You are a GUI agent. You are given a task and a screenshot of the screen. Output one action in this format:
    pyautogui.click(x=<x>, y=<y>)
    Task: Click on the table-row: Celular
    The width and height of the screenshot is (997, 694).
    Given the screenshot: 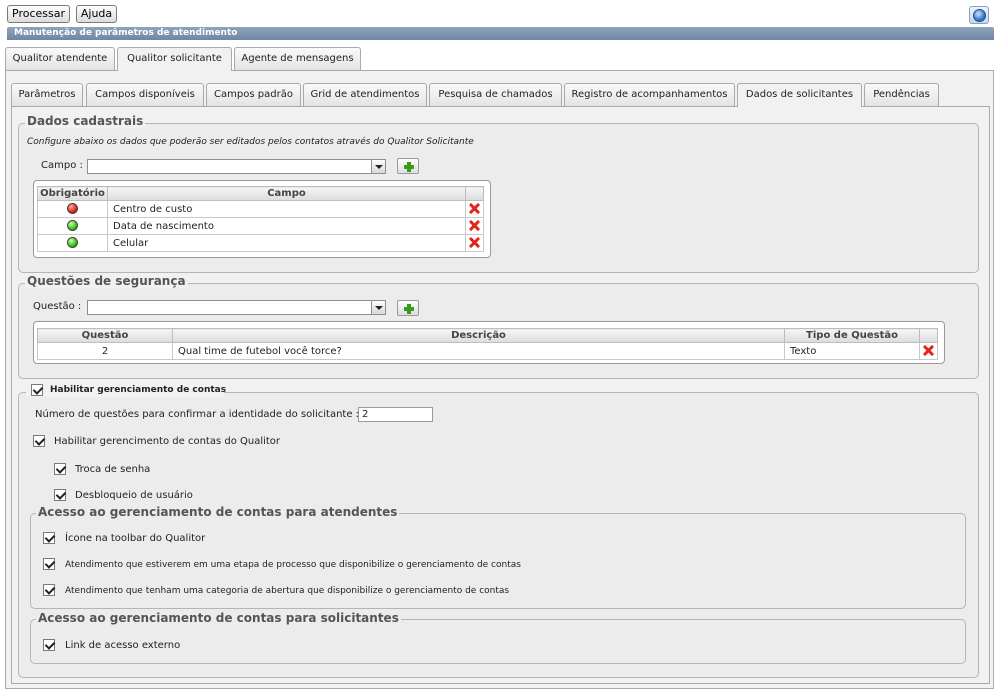 What is the action you would take?
    pyautogui.click(x=260, y=243)
    